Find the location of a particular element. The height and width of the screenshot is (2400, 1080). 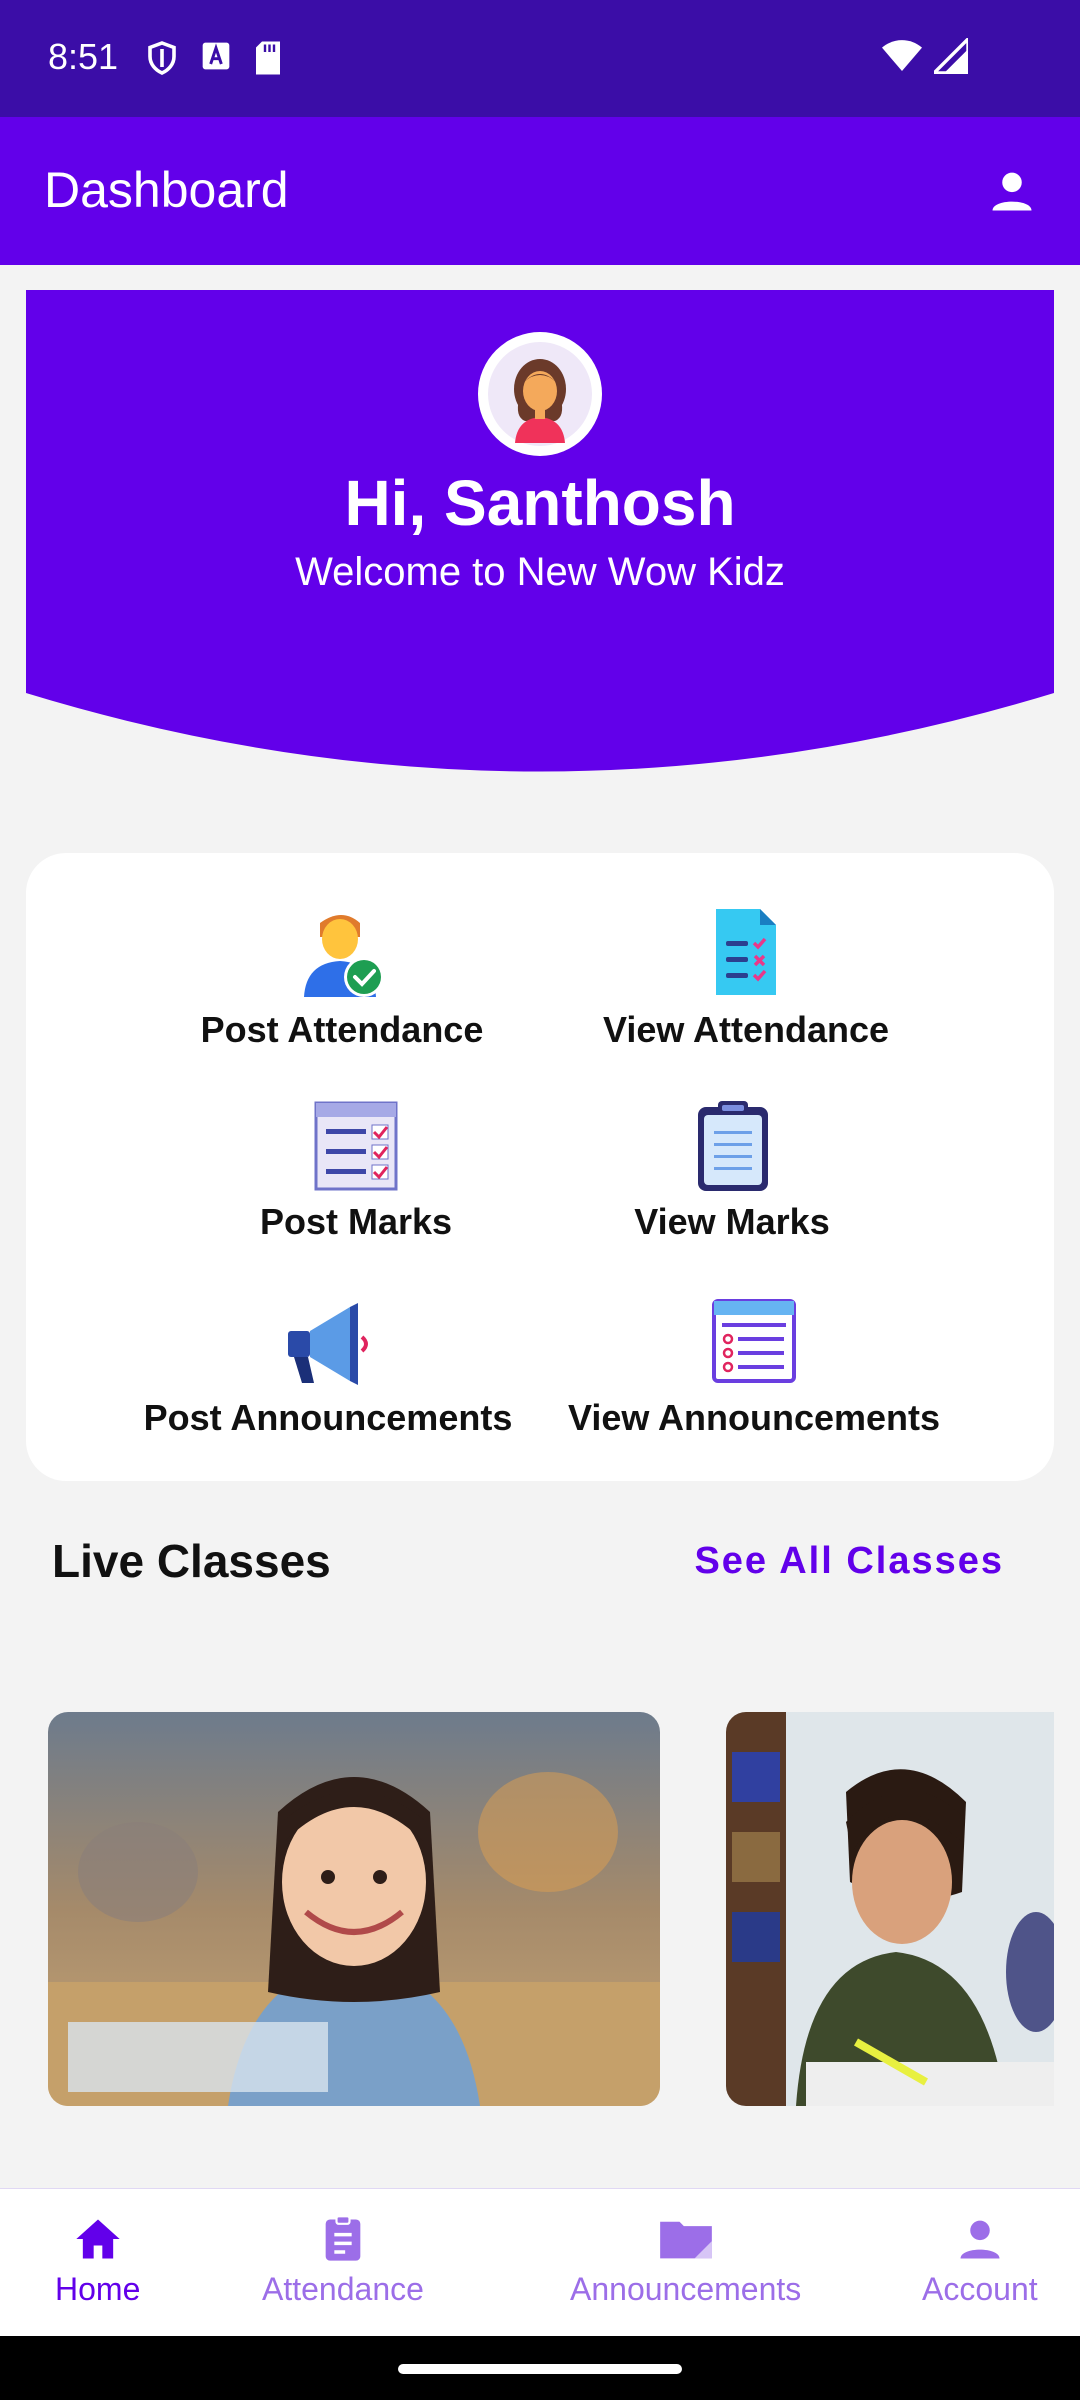

text-icon is located at coordinates (216, 56).